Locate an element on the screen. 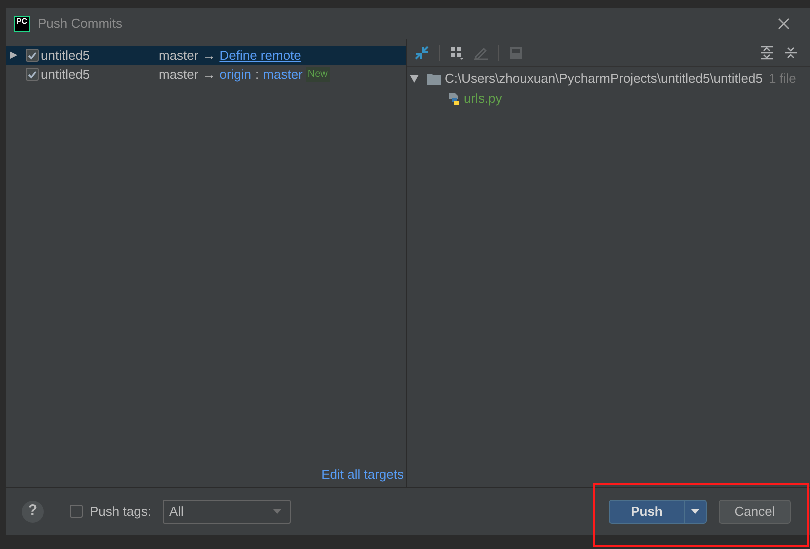  python-file-icon is located at coordinates (454, 99).